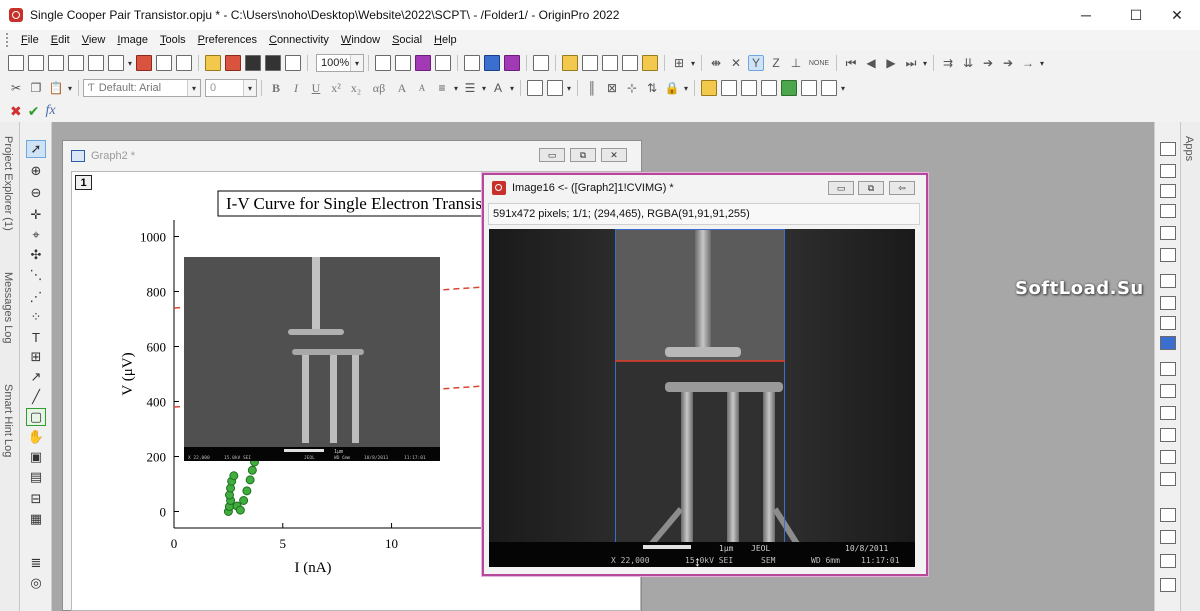  What do you see at coordinates (36, 171) in the screenshot?
I see `zoom-in-tool-icon: ⊕` at bounding box center [36, 171].